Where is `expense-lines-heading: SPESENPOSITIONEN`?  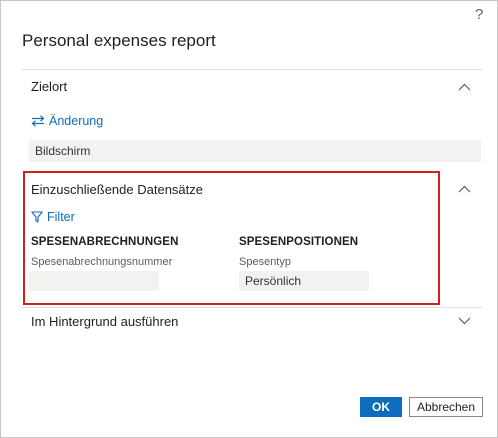
expense-lines-heading: SPESENPOSITIONEN is located at coordinates (299, 242).